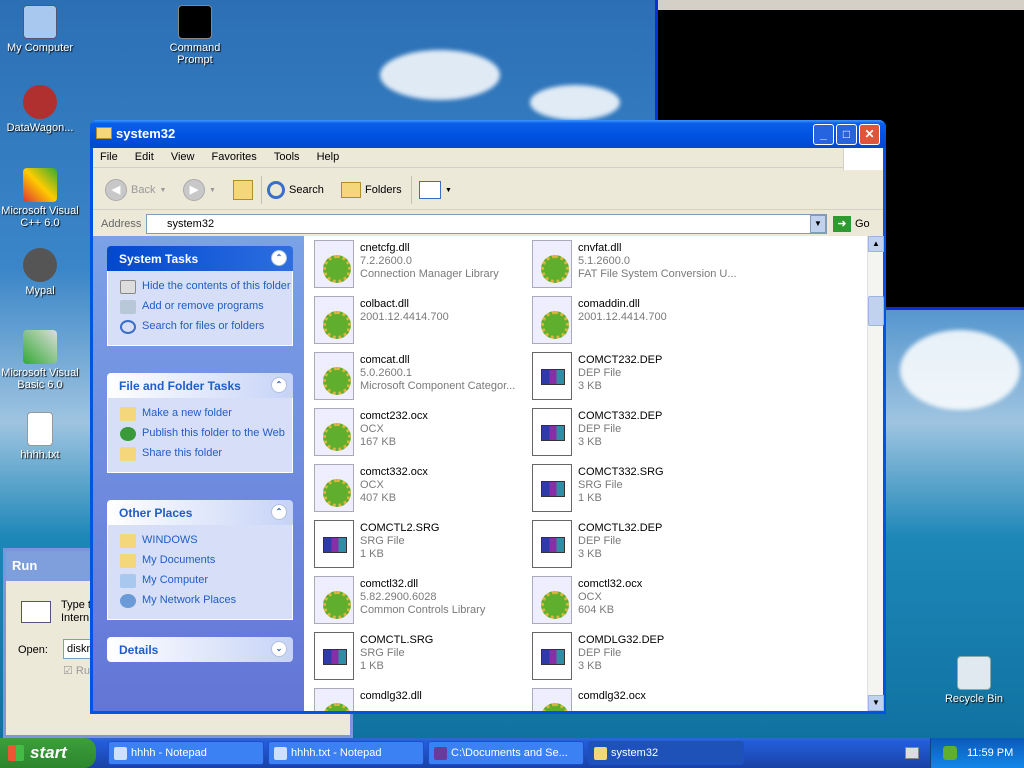 This screenshot has width=1024, height=768. What do you see at coordinates (639, 378) in the screenshot?
I see `file-item: COMCT232.DEP DEP File 3 KB` at bounding box center [639, 378].